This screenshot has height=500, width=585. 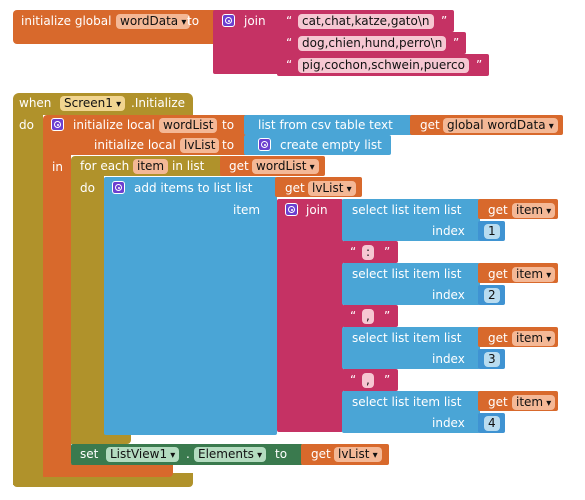 What do you see at coordinates (492, 359) in the screenshot?
I see `index-number-field: 3` at bounding box center [492, 359].